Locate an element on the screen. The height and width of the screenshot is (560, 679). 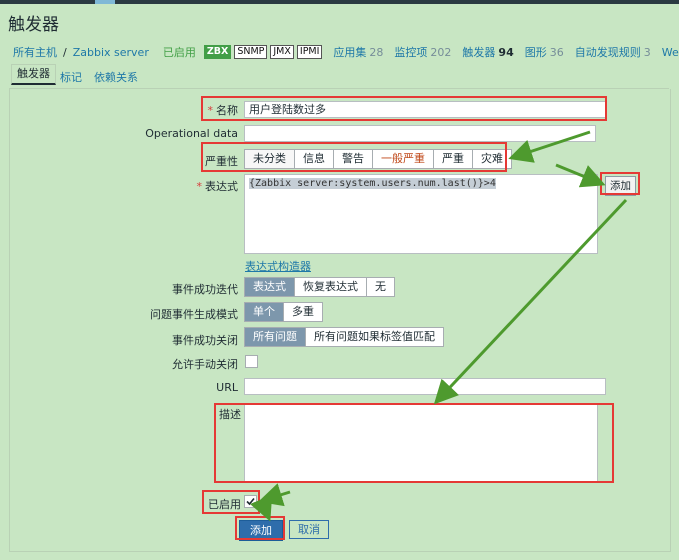
nav-web-scenarios: Web 场景 is located at coordinates (670, 52).